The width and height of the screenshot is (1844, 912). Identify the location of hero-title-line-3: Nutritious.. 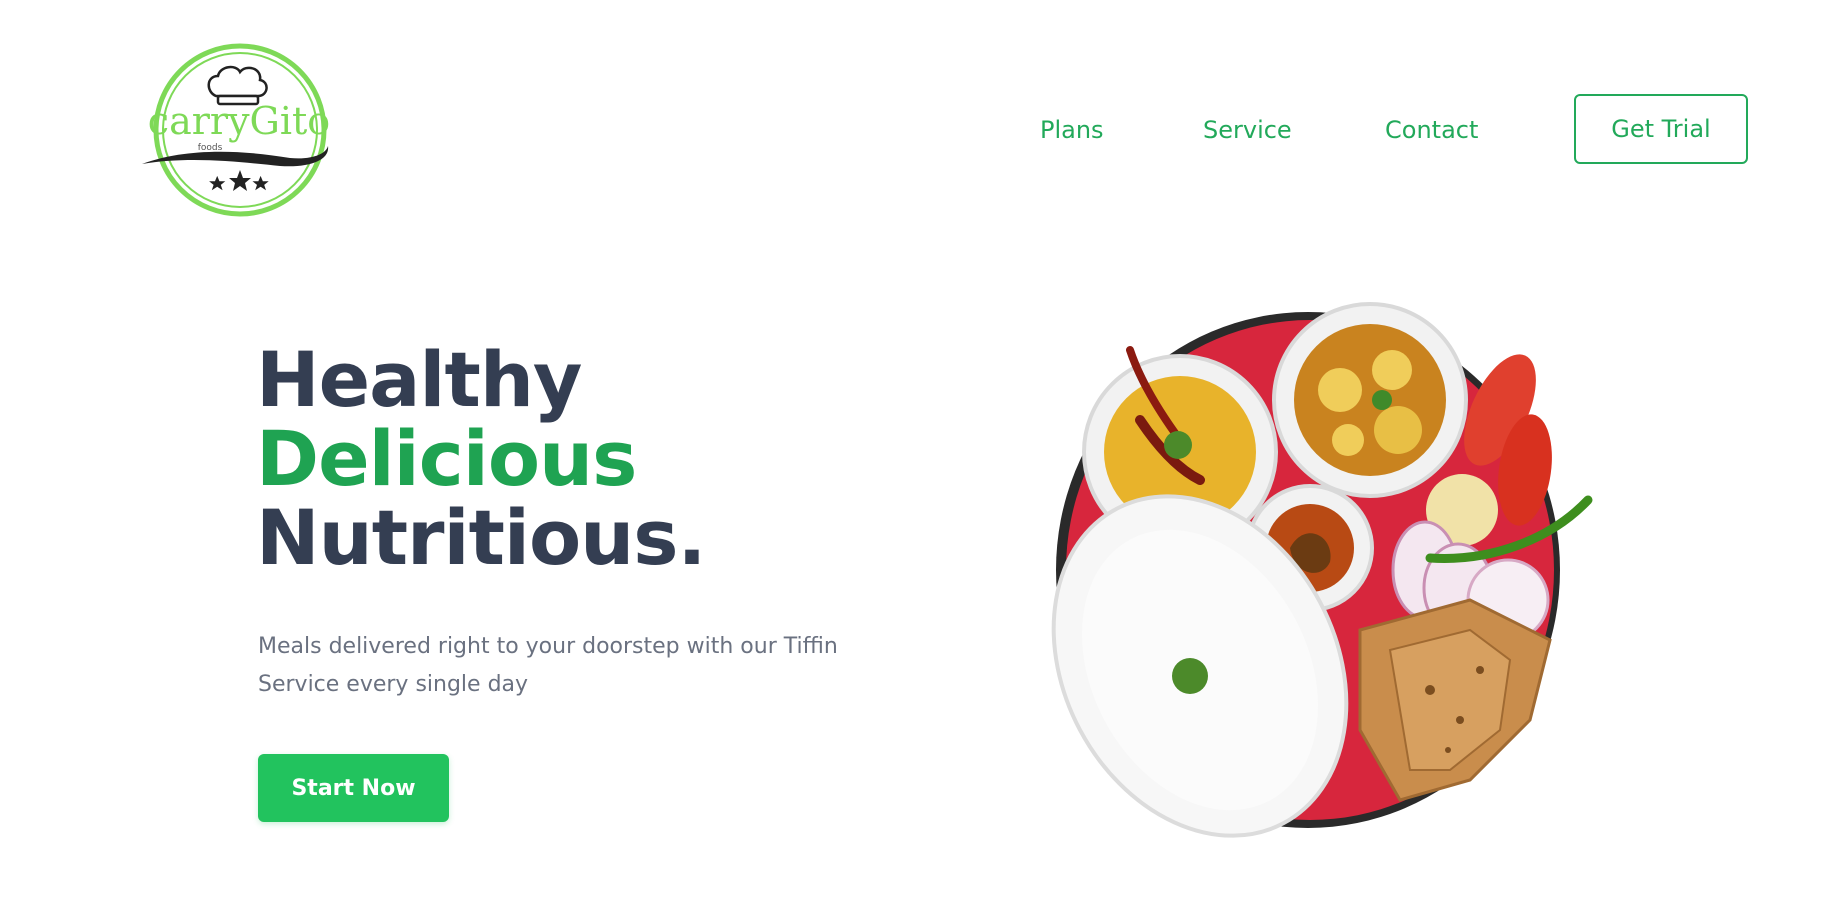
(481, 537).